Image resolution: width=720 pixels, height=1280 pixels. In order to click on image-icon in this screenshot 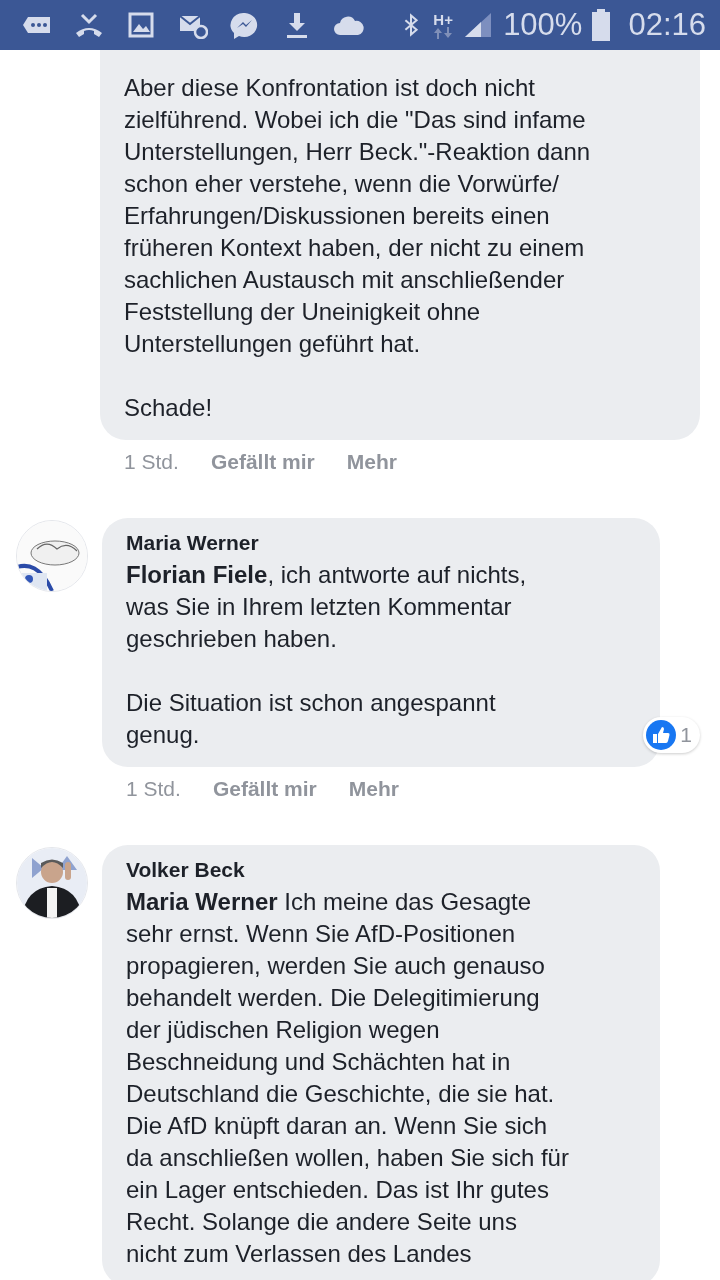, I will do `click(141, 25)`.